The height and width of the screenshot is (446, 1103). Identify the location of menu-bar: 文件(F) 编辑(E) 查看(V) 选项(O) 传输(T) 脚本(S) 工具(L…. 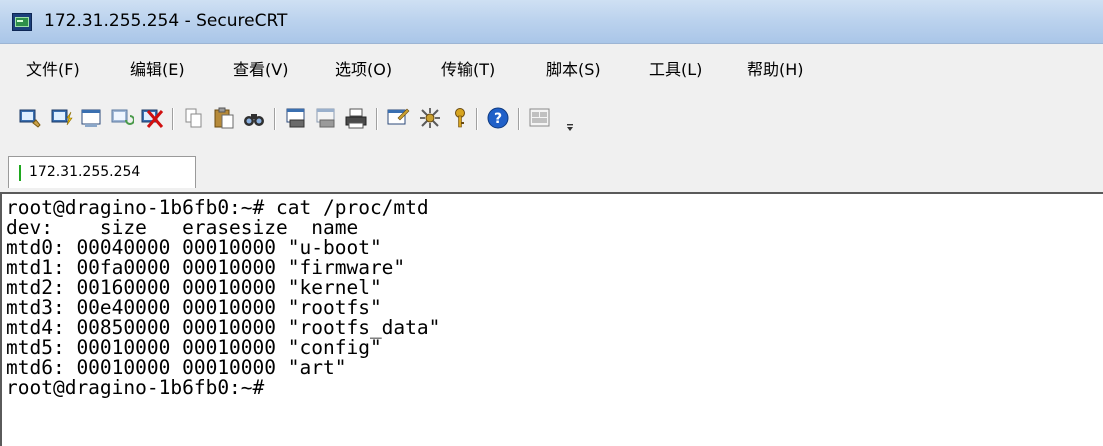
(551, 65).